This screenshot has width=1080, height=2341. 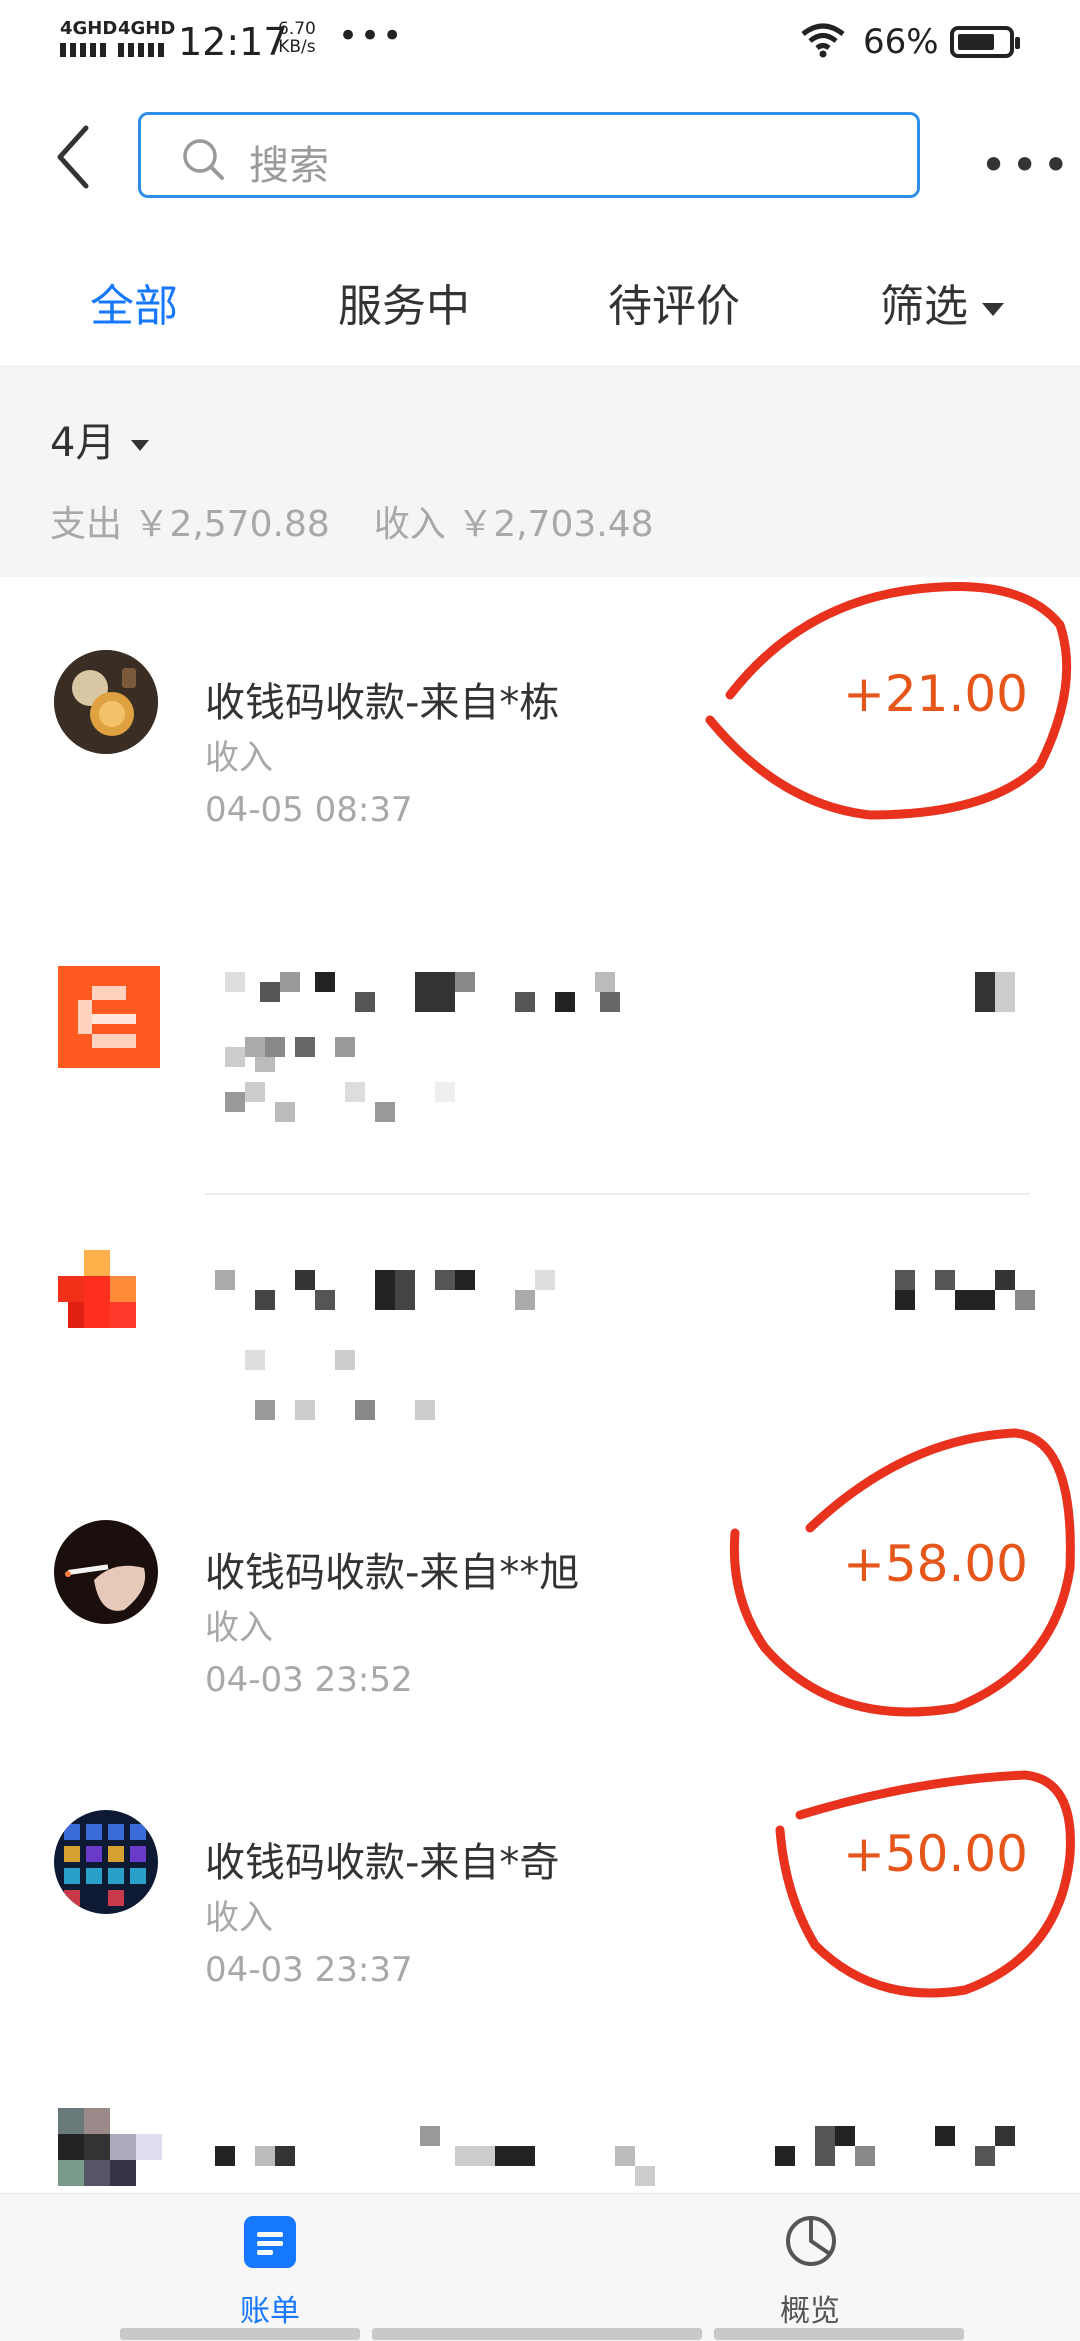 What do you see at coordinates (540, 745) in the screenshot?
I see `transaction-row: 收钱码收款-来自*栋 收入 04-05 08:37 +21.00` at bounding box center [540, 745].